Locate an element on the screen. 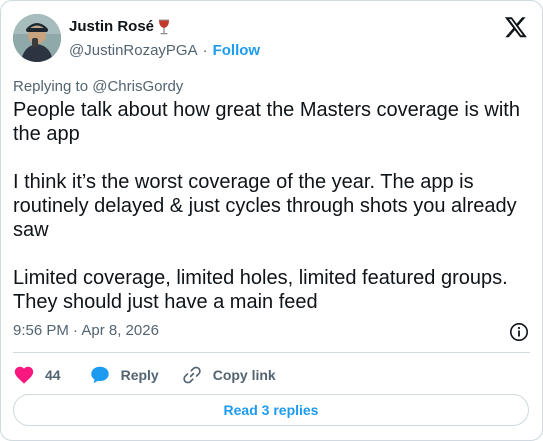  like-button: 44 is located at coordinates (37, 375).